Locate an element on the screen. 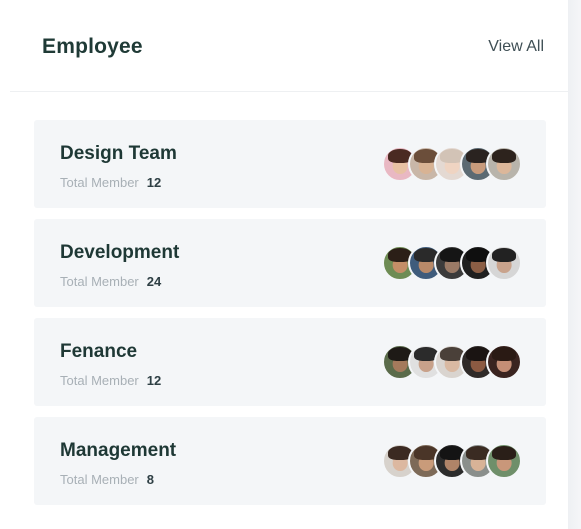  team-name: Fenance is located at coordinates (99, 351).